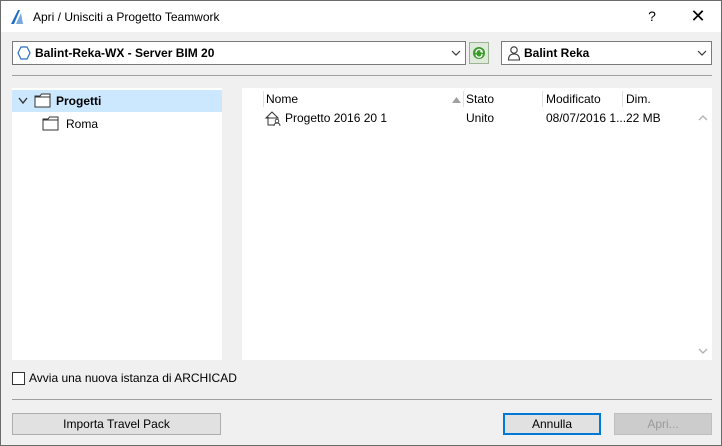 The image size is (722, 446). What do you see at coordinates (480, 99) in the screenshot?
I see `column-header-status: Stato` at bounding box center [480, 99].